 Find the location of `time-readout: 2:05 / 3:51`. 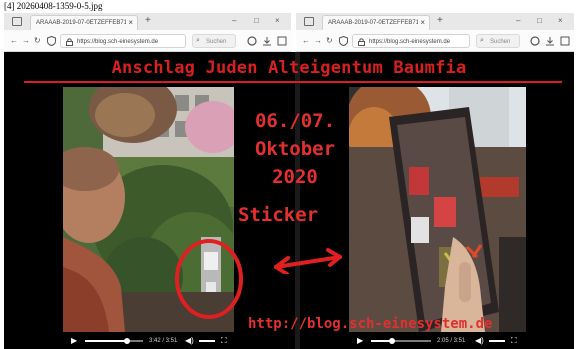

time-readout: 2:05 / 3:51 is located at coordinates (451, 341).